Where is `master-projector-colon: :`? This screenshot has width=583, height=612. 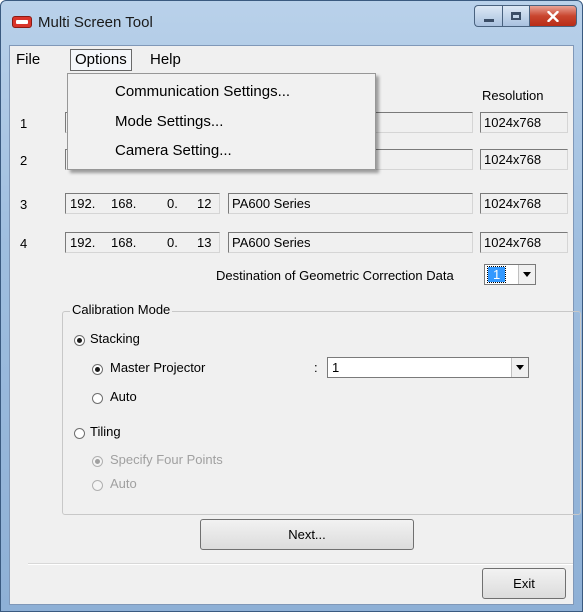
master-projector-colon: : is located at coordinates (316, 367).